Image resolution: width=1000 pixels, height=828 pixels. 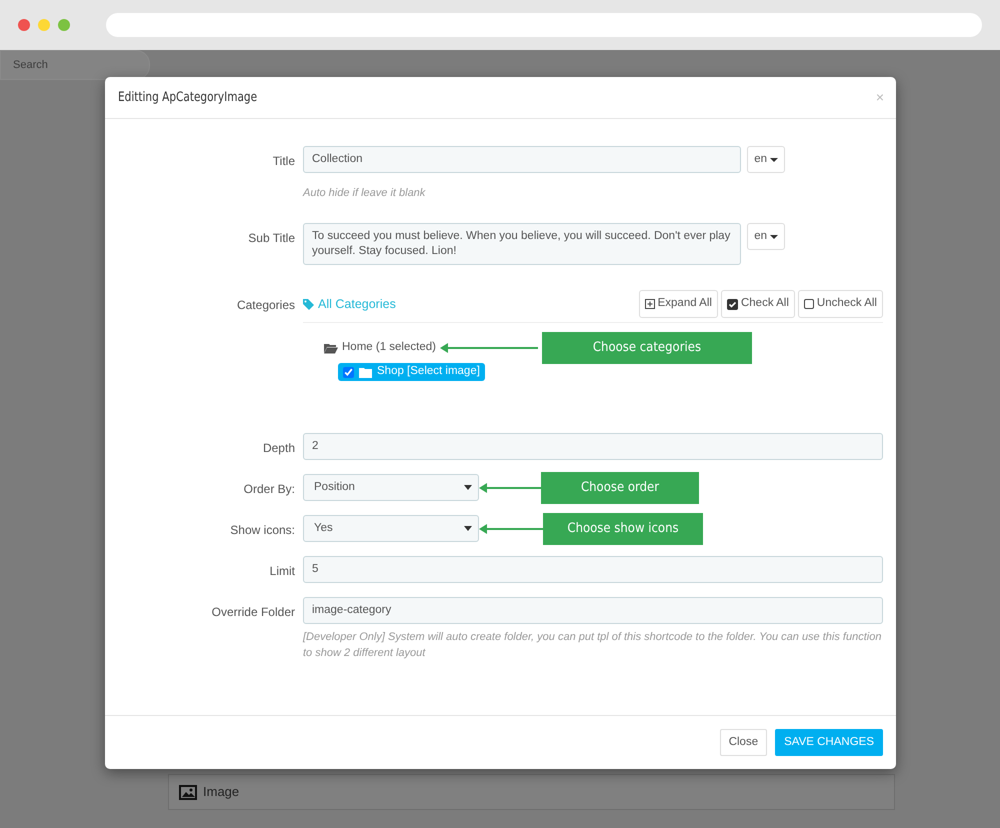 What do you see at coordinates (44, 25) in the screenshot?
I see `minimize-dot` at bounding box center [44, 25].